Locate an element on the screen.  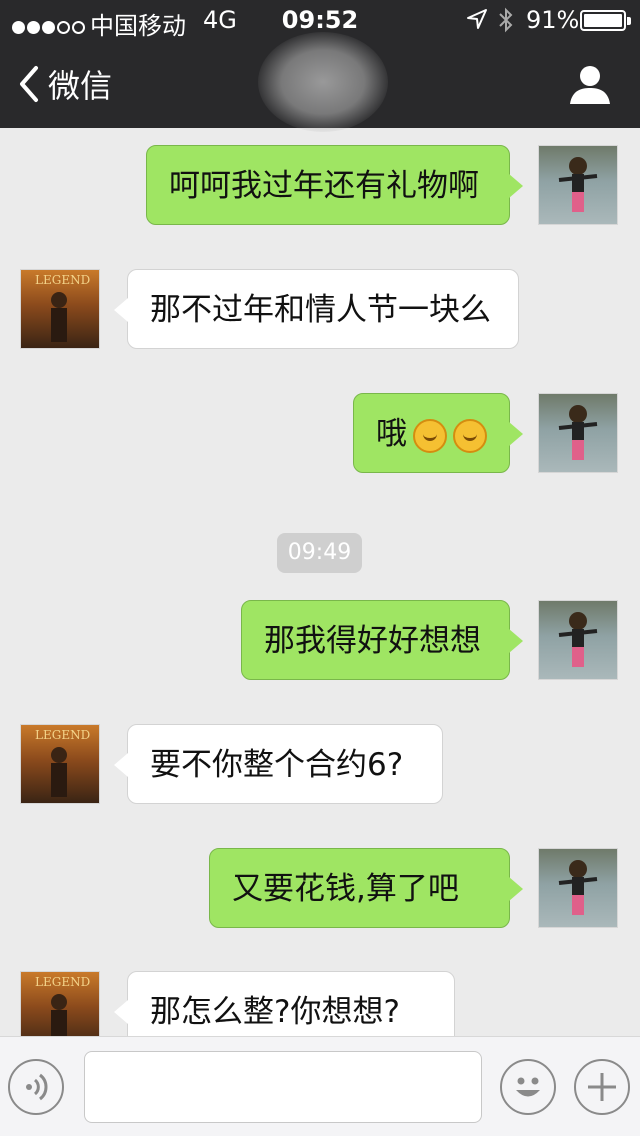
message-text: 那我得好好想想 is located at coordinates (372, 641).